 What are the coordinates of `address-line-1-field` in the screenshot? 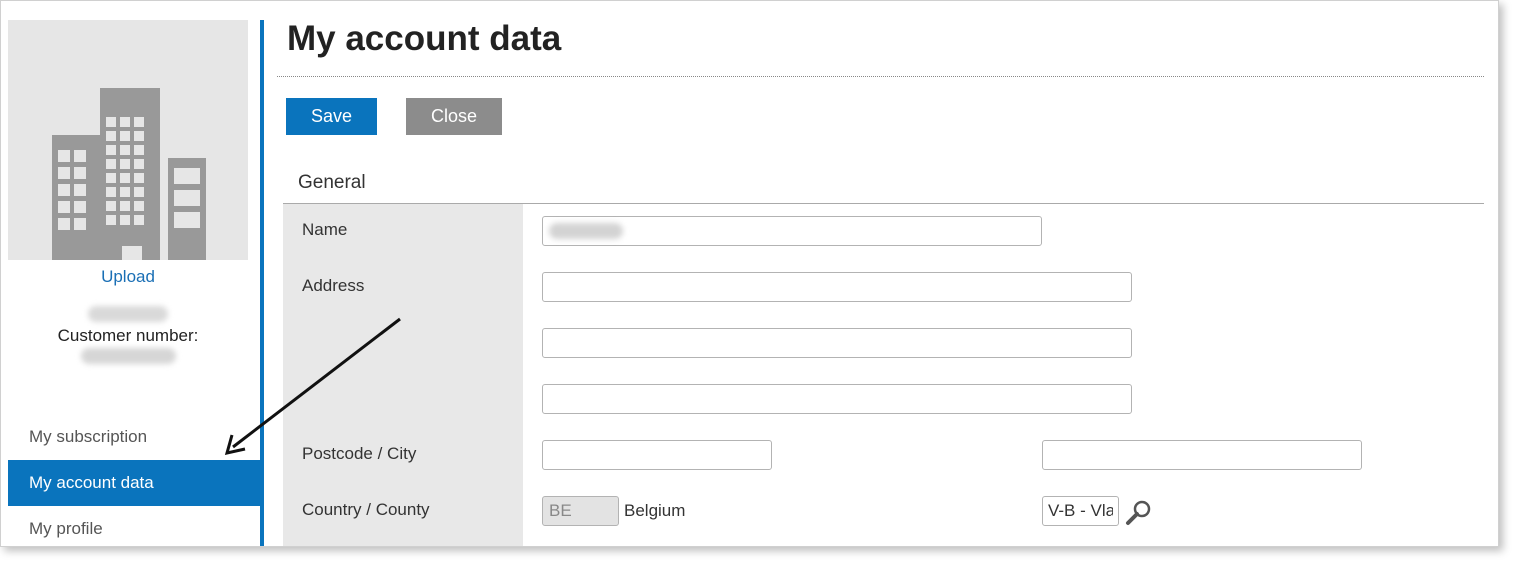 It's located at (837, 287).